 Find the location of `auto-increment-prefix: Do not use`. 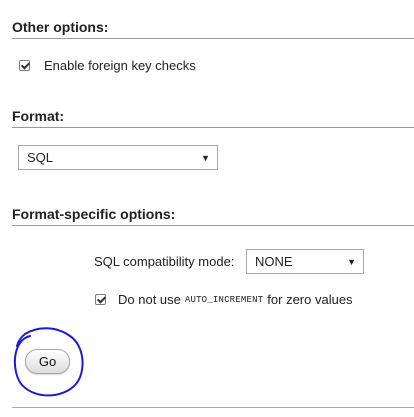

auto-increment-prefix: Do not use is located at coordinates (149, 299).